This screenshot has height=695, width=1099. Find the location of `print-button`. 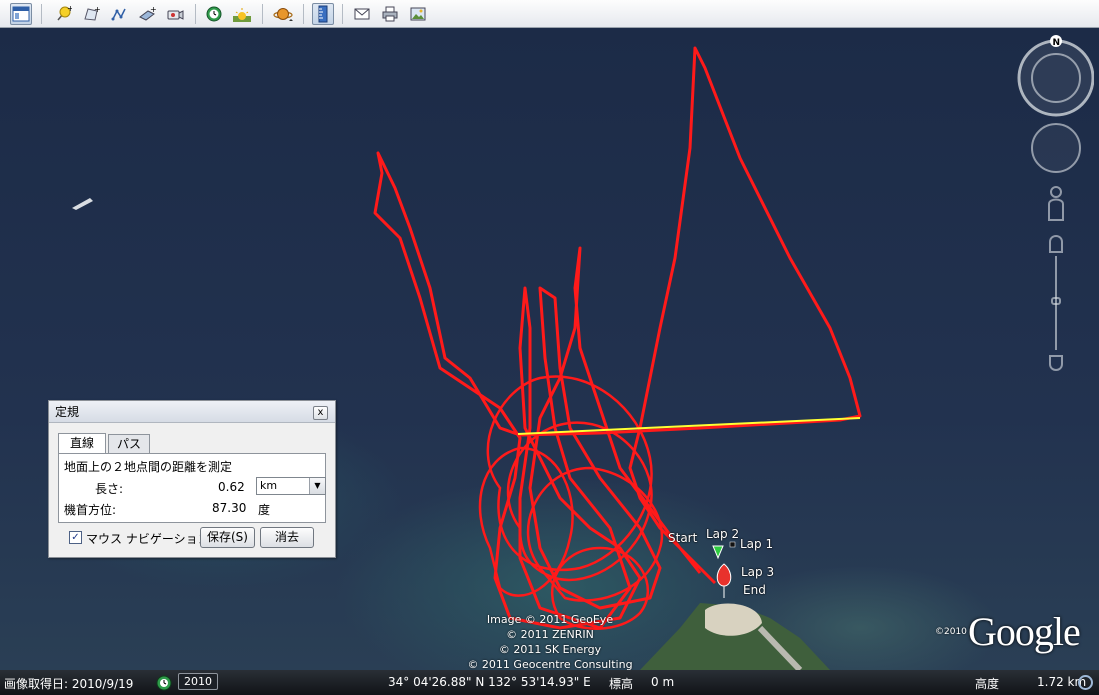

print-button is located at coordinates (390, 14).